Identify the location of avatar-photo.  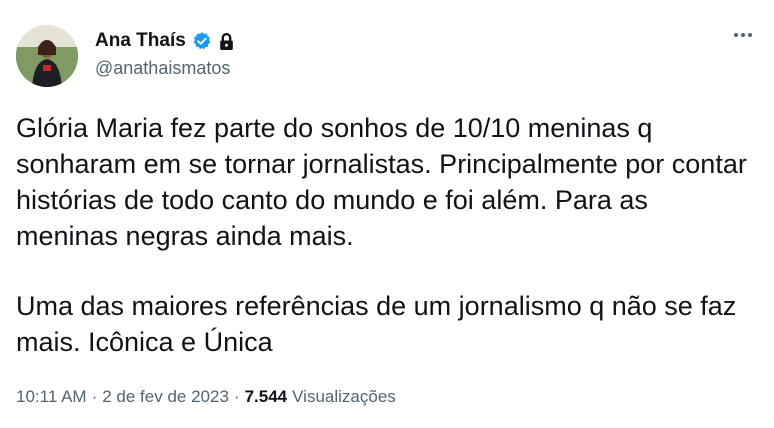
(47, 56).